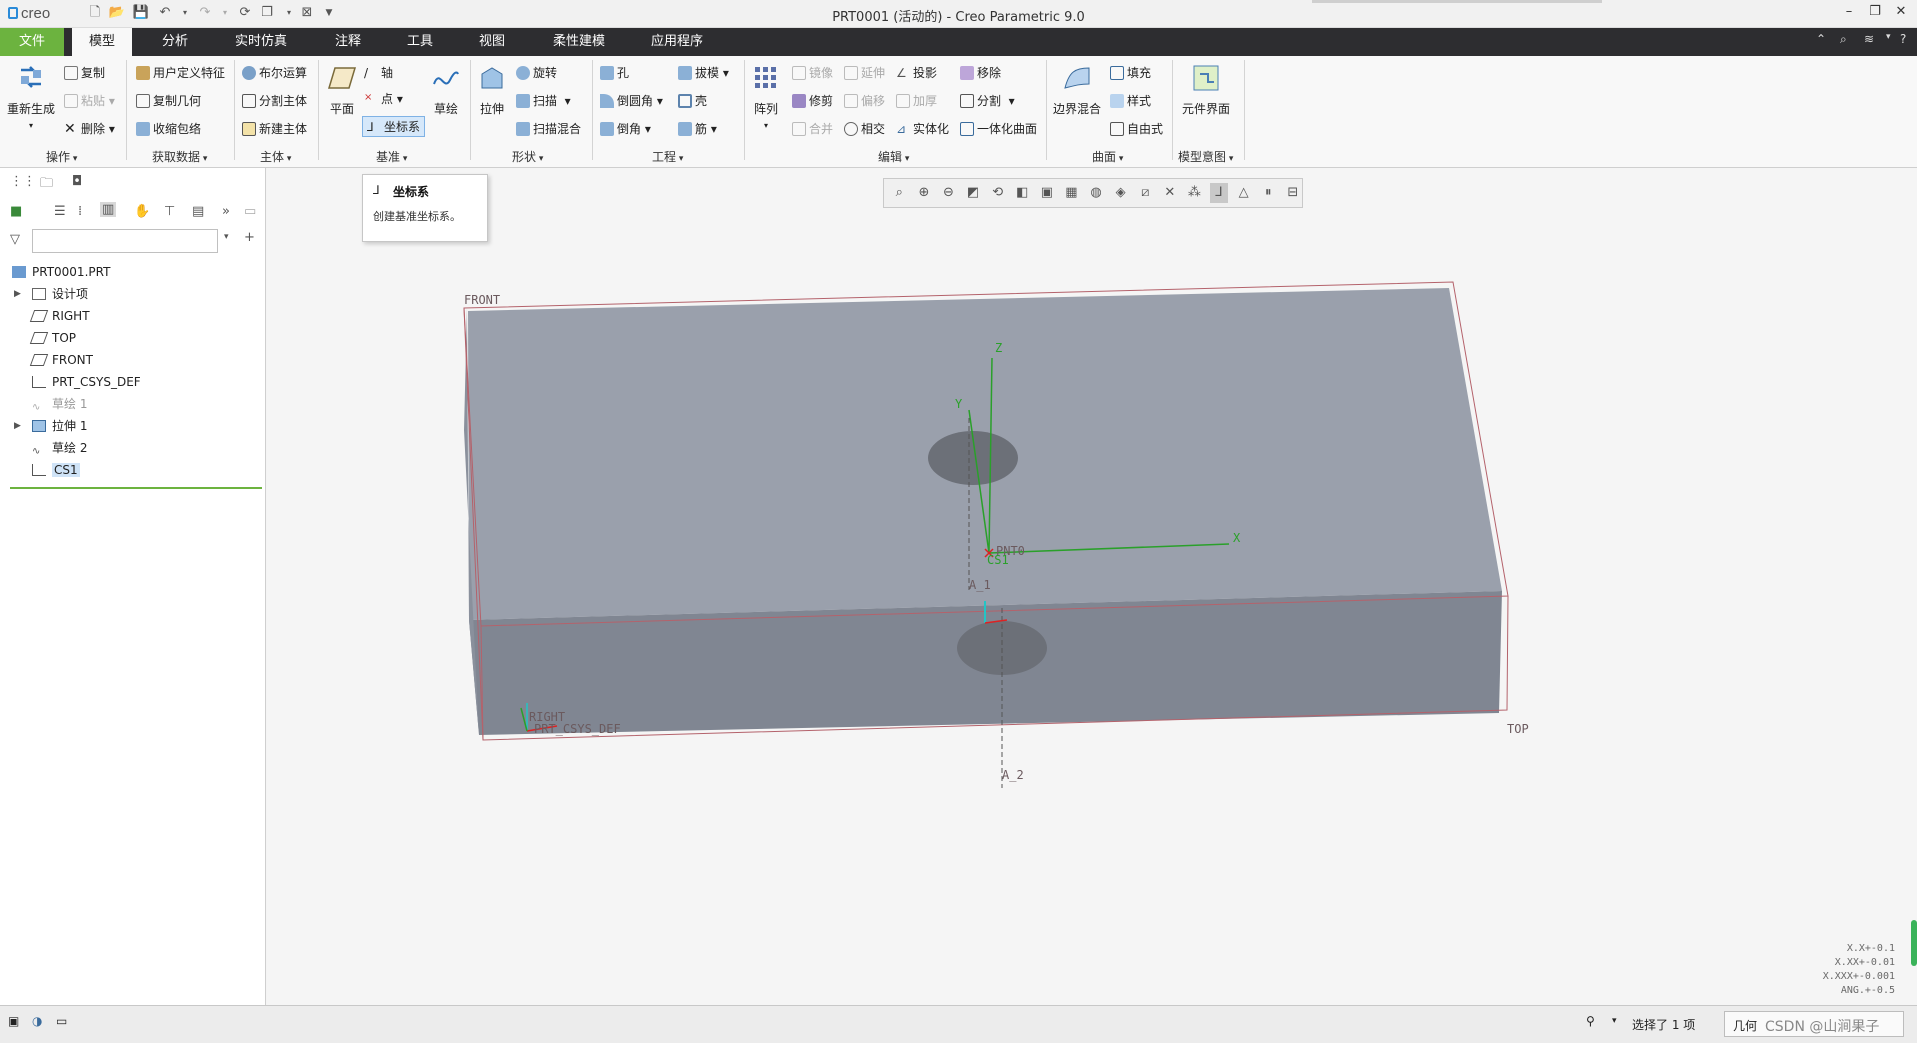  What do you see at coordinates (614, 72) in the screenshot?
I see `hole-button: 孔` at bounding box center [614, 72].